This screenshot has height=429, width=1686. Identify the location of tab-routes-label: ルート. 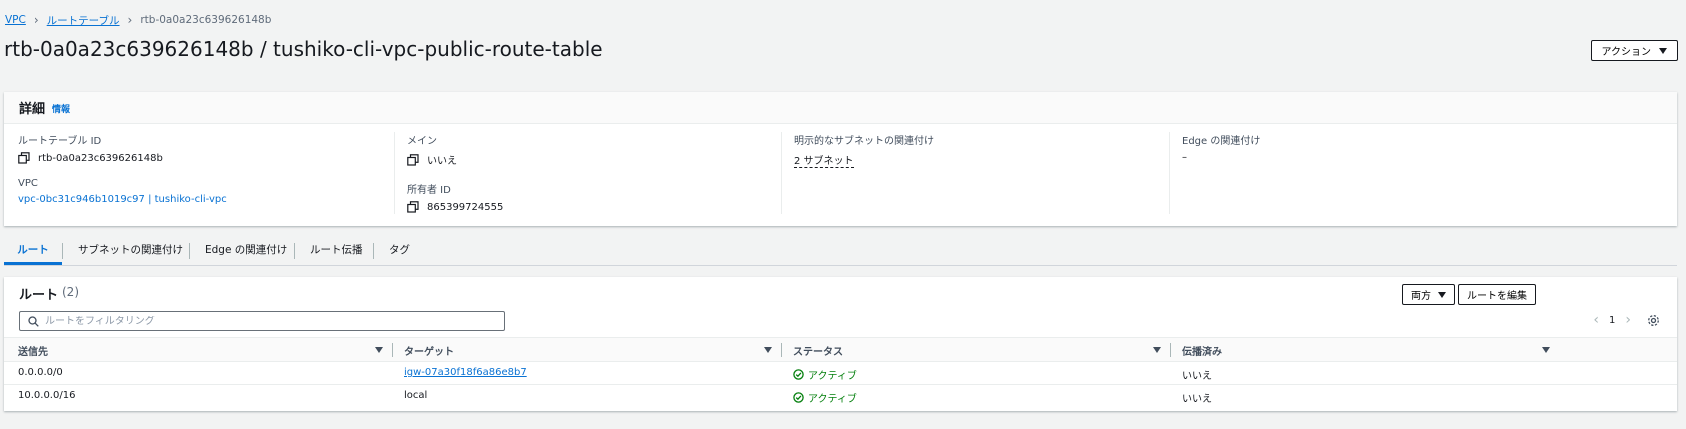
(33, 250).